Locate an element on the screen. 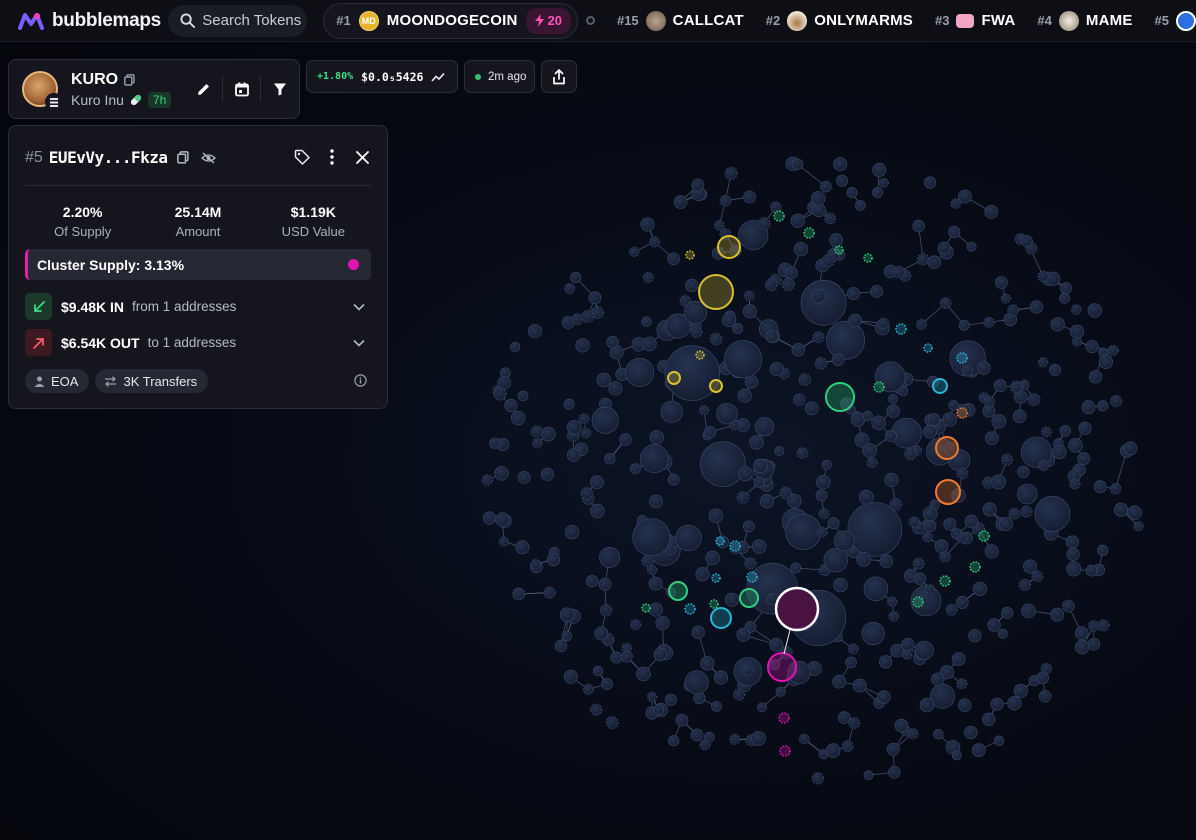  close-button is located at coordinates (362, 157).